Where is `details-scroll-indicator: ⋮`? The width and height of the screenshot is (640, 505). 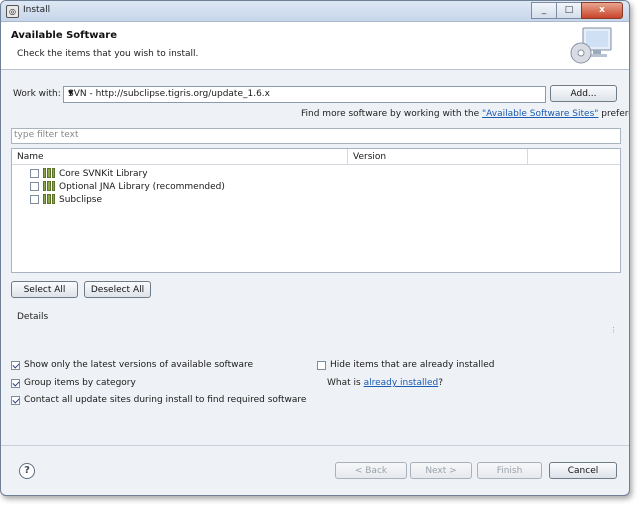 details-scroll-indicator: ⋮ is located at coordinates (613, 330).